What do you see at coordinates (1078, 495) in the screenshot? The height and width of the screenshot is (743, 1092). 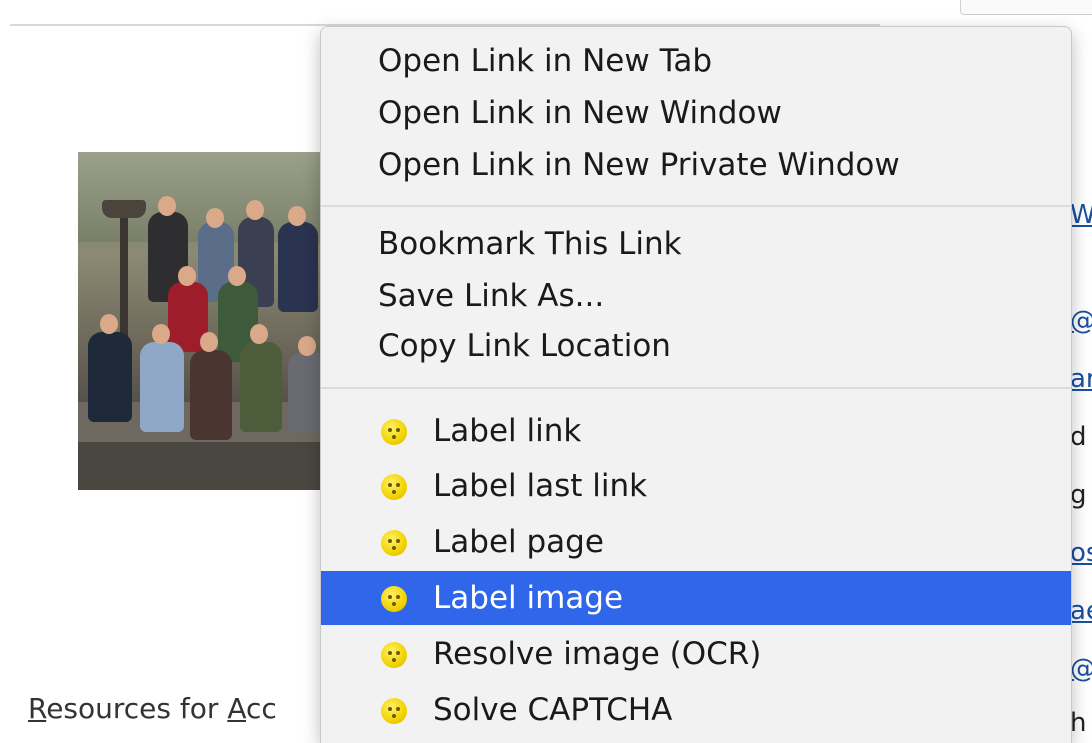 I see `side-text-fragment: g` at bounding box center [1078, 495].